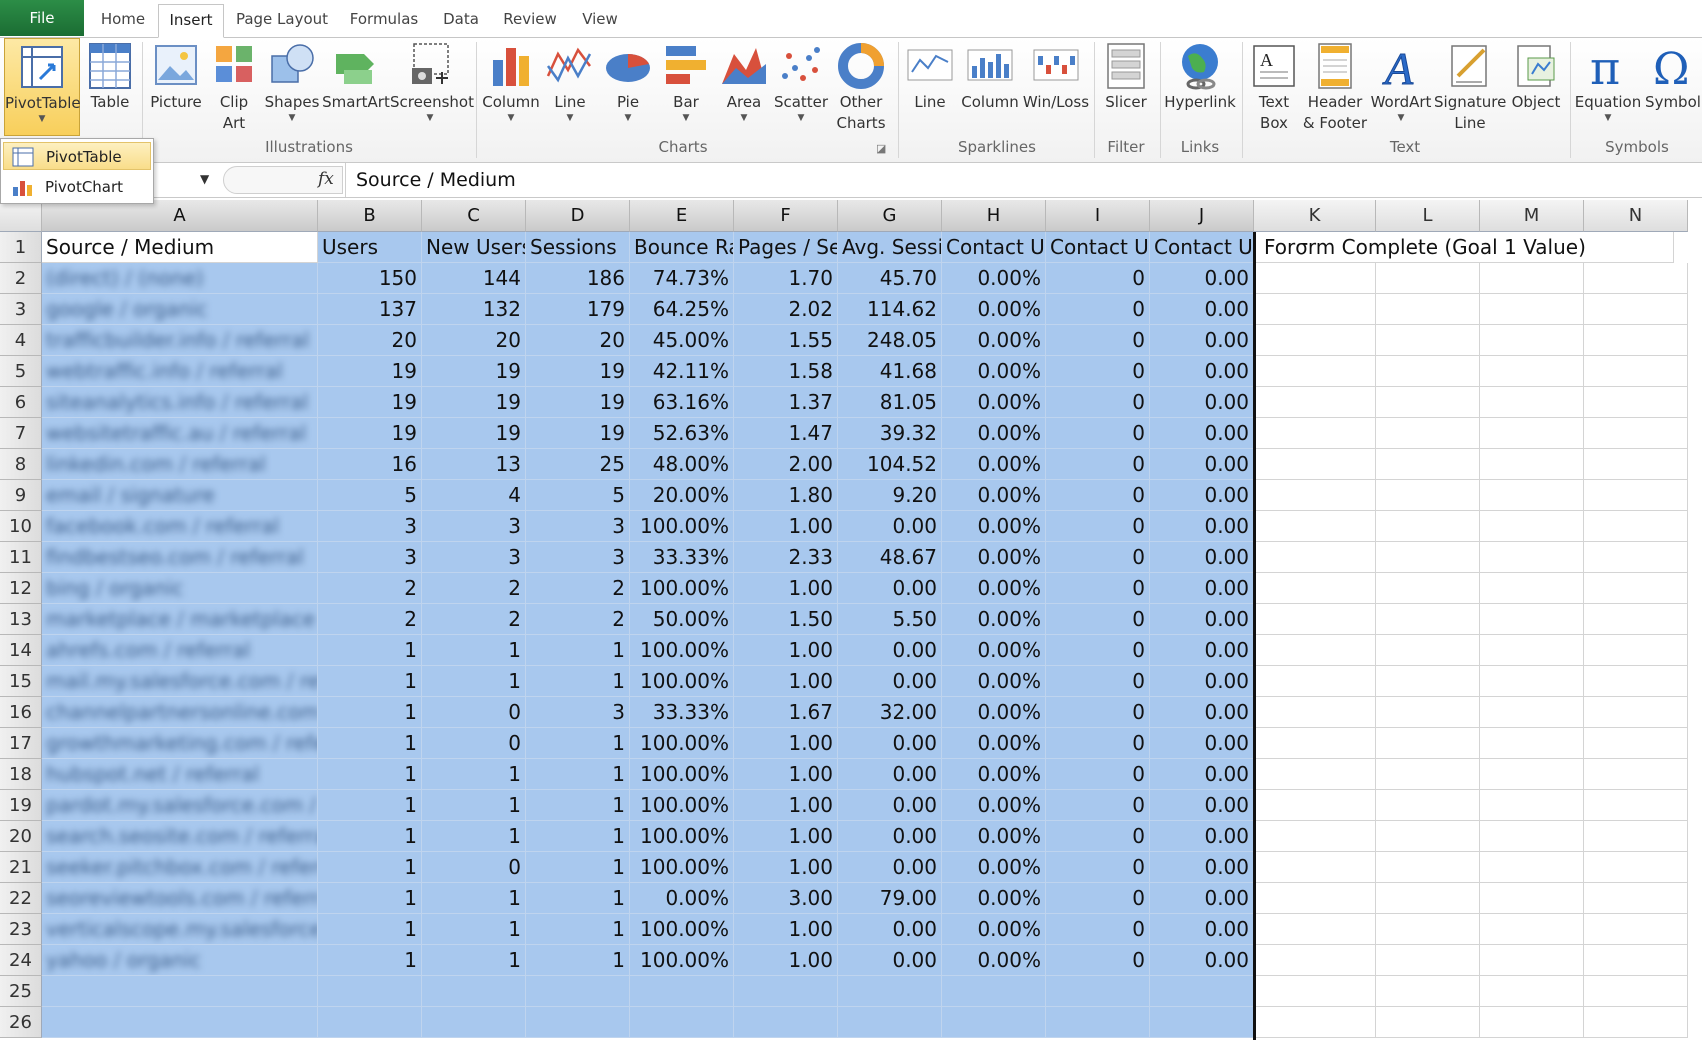 Image resolution: width=1702 pixels, height=1040 pixels. Describe the element at coordinates (890, 402) in the screenshot. I see `data-cell: 81.05` at that location.